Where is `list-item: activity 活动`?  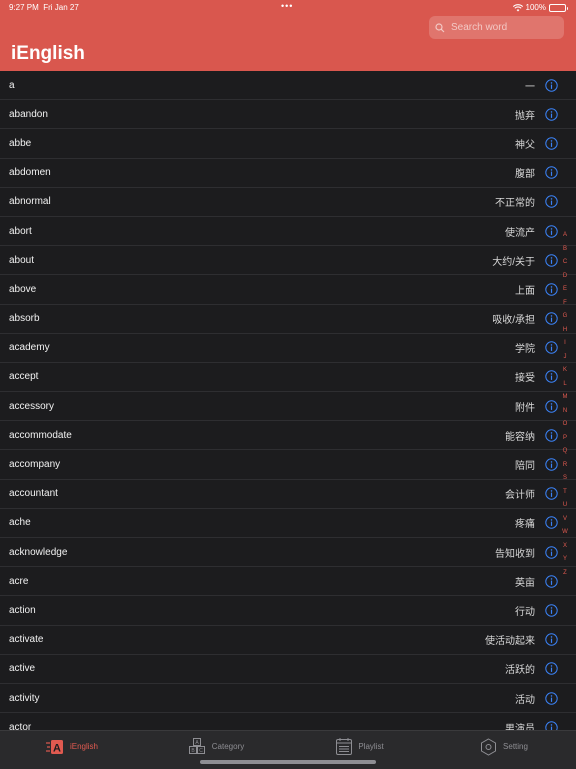 list-item: activity 活动 is located at coordinates (288, 699).